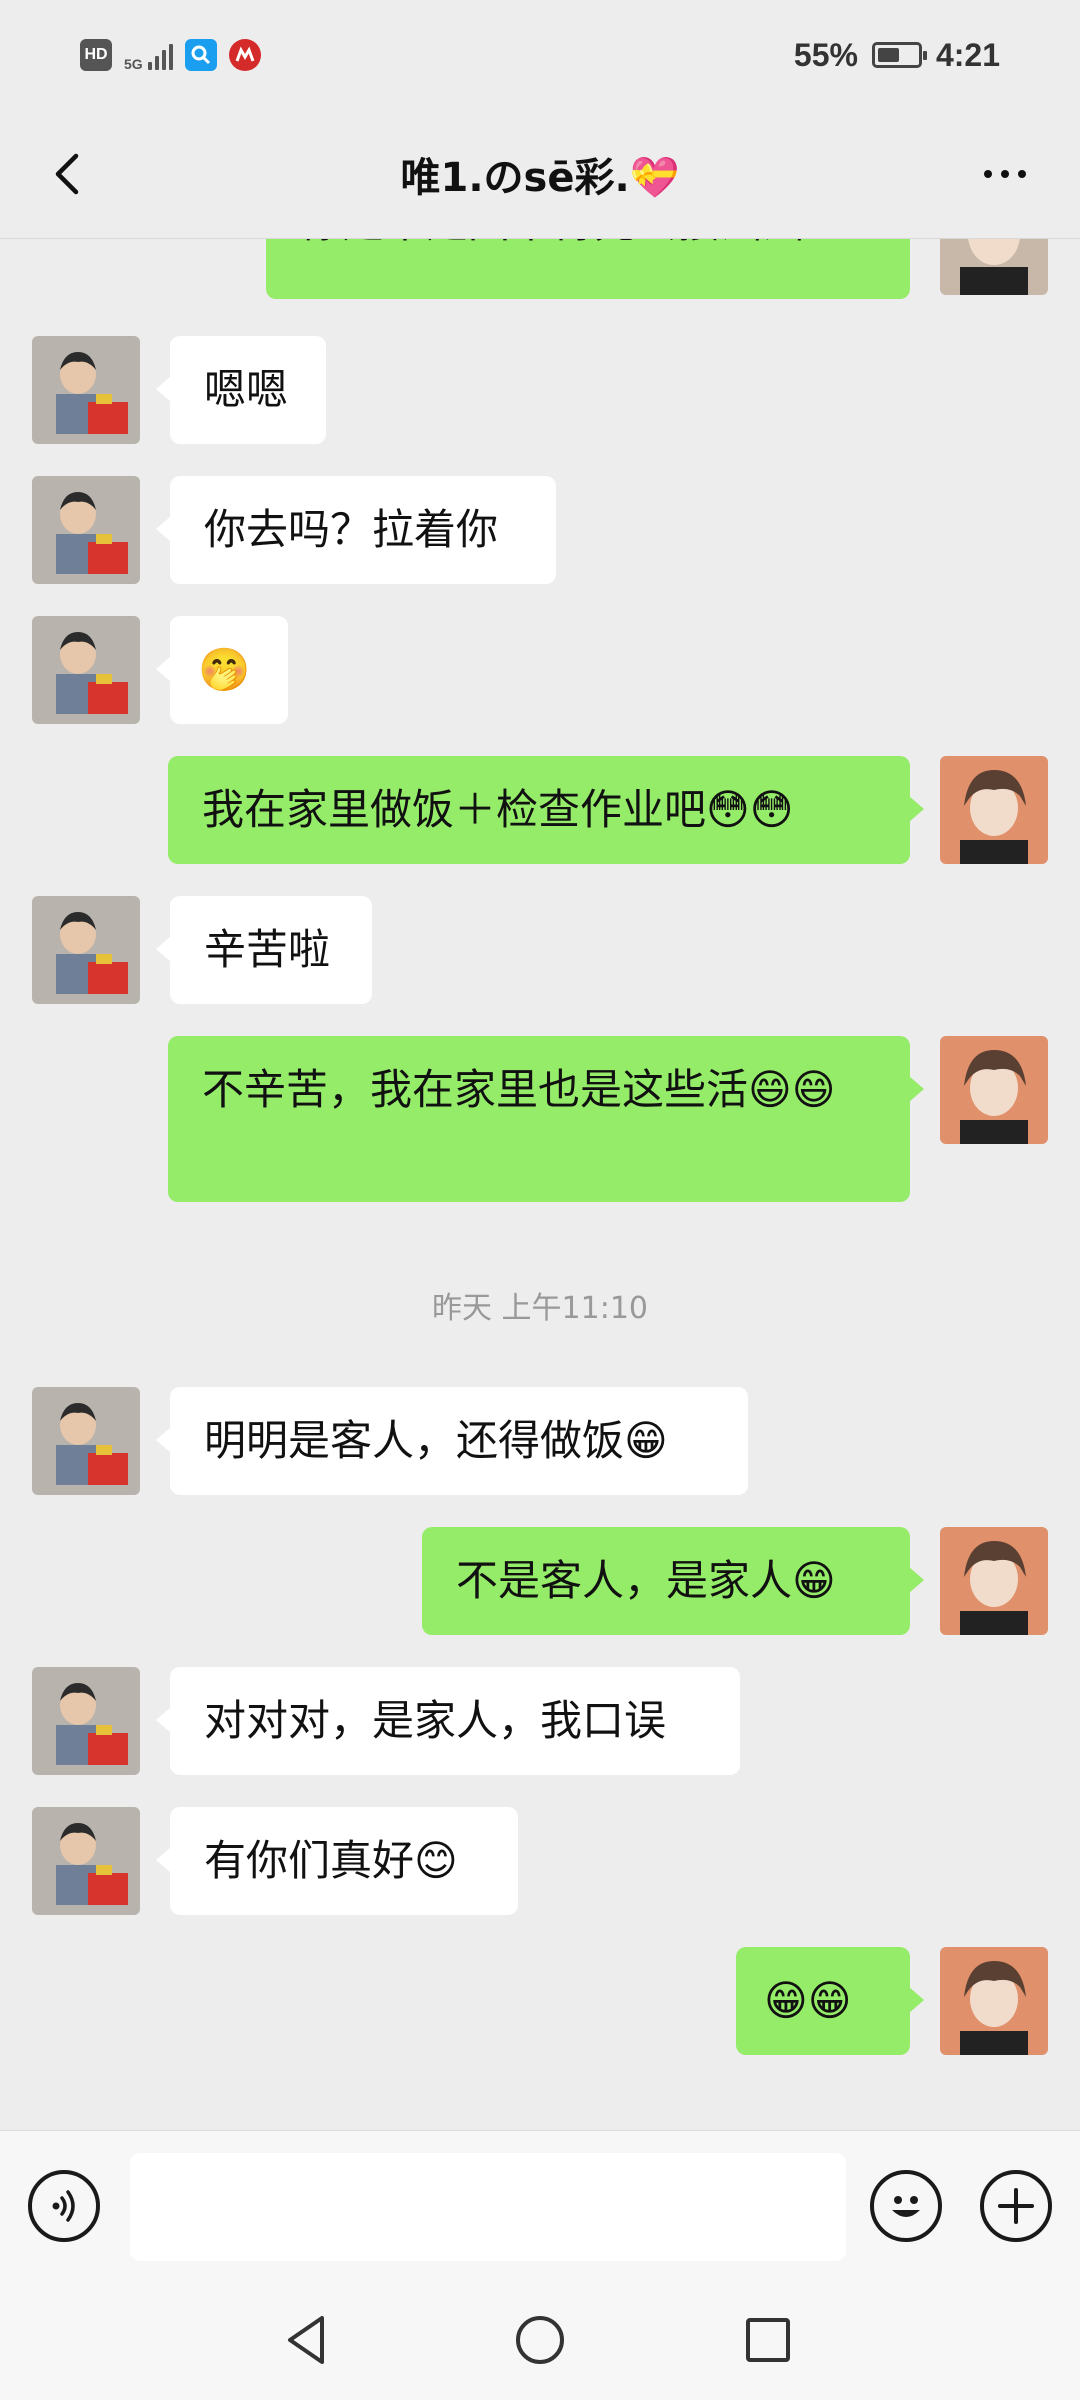  What do you see at coordinates (246, 389) in the screenshot?
I see `message-text: 嗯嗯` at bounding box center [246, 389].